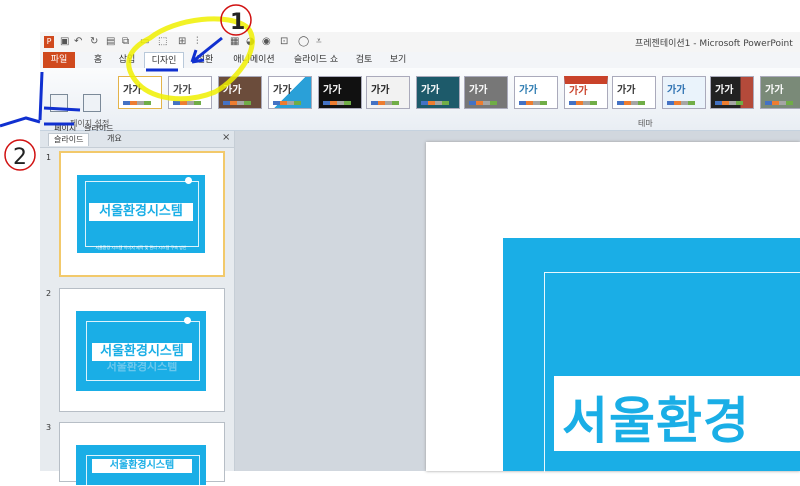 This screenshot has width=800, height=486. What do you see at coordinates (127, 87) in the screenshot?
I see `annotation-overlay: 1 2` at bounding box center [127, 87].